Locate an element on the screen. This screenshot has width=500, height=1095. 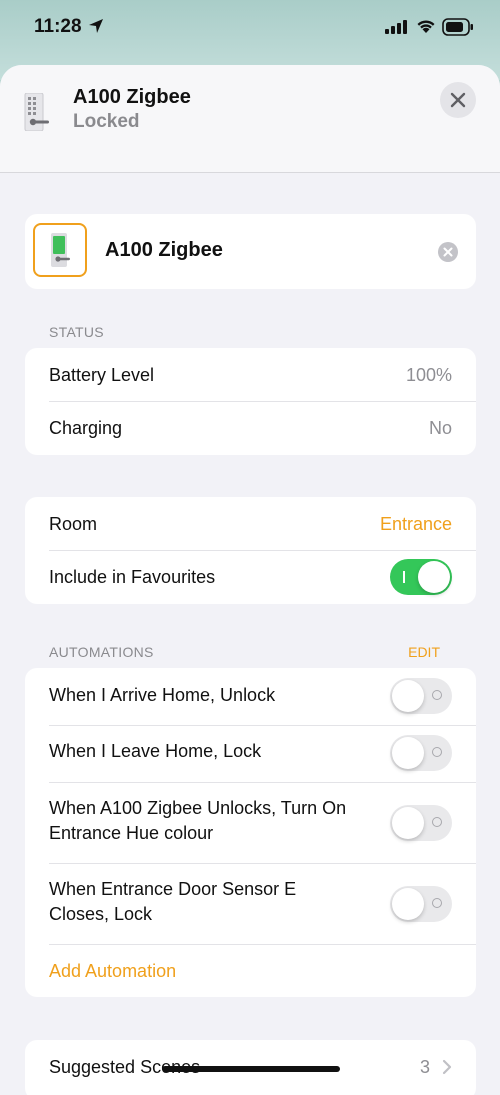
header-title: A100 Zigbee is located at coordinates (132, 97).